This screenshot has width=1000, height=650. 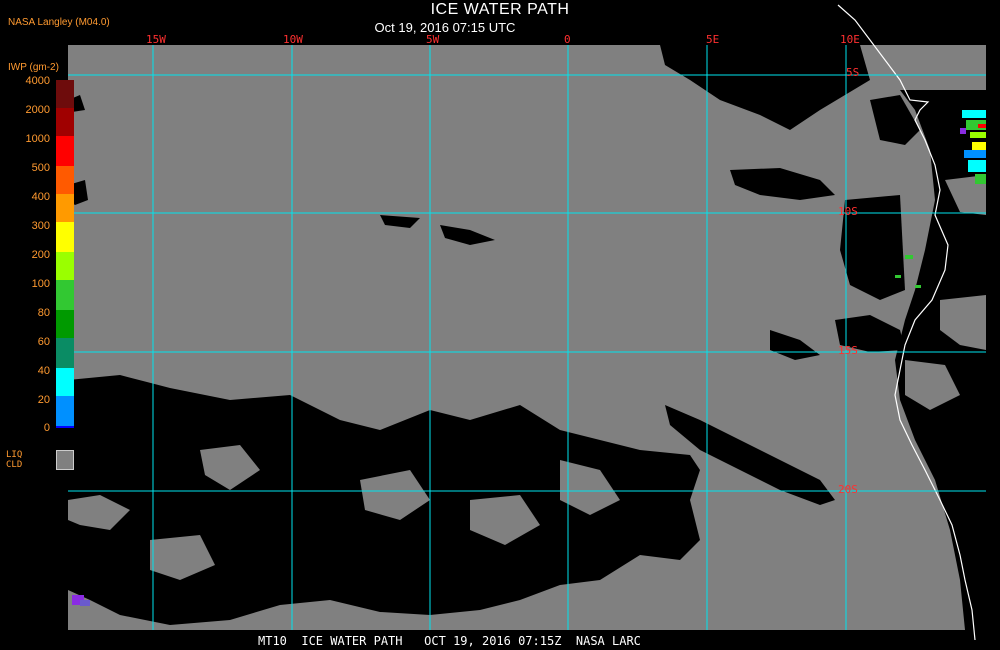 What do you see at coordinates (40, 226) in the screenshot?
I see `legend-tick: 300` at bounding box center [40, 226].